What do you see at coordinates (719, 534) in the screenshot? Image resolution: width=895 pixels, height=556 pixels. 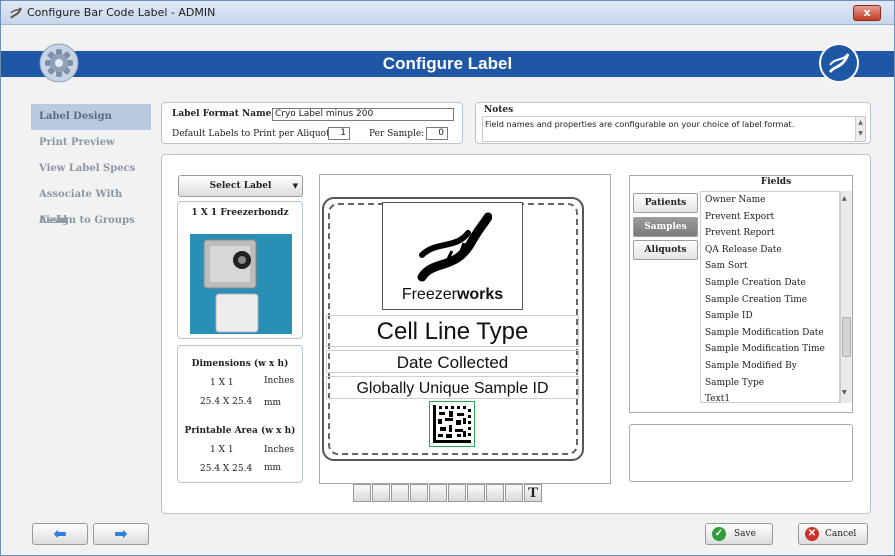 I see `checkmark-icon: ✓` at bounding box center [719, 534].